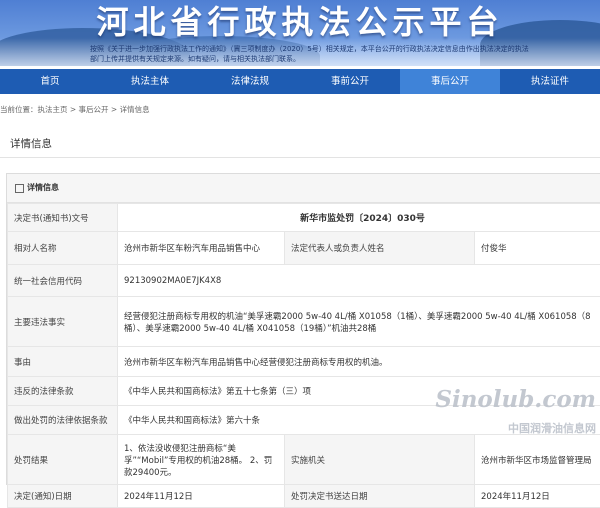 The image size is (600, 508). Describe the element at coordinates (359, 362) in the screenshot. I see `cause-value: 沧州市新华区车粉汽车用品销售中心经营侵犯注册商标专用权的机油。` at that location.